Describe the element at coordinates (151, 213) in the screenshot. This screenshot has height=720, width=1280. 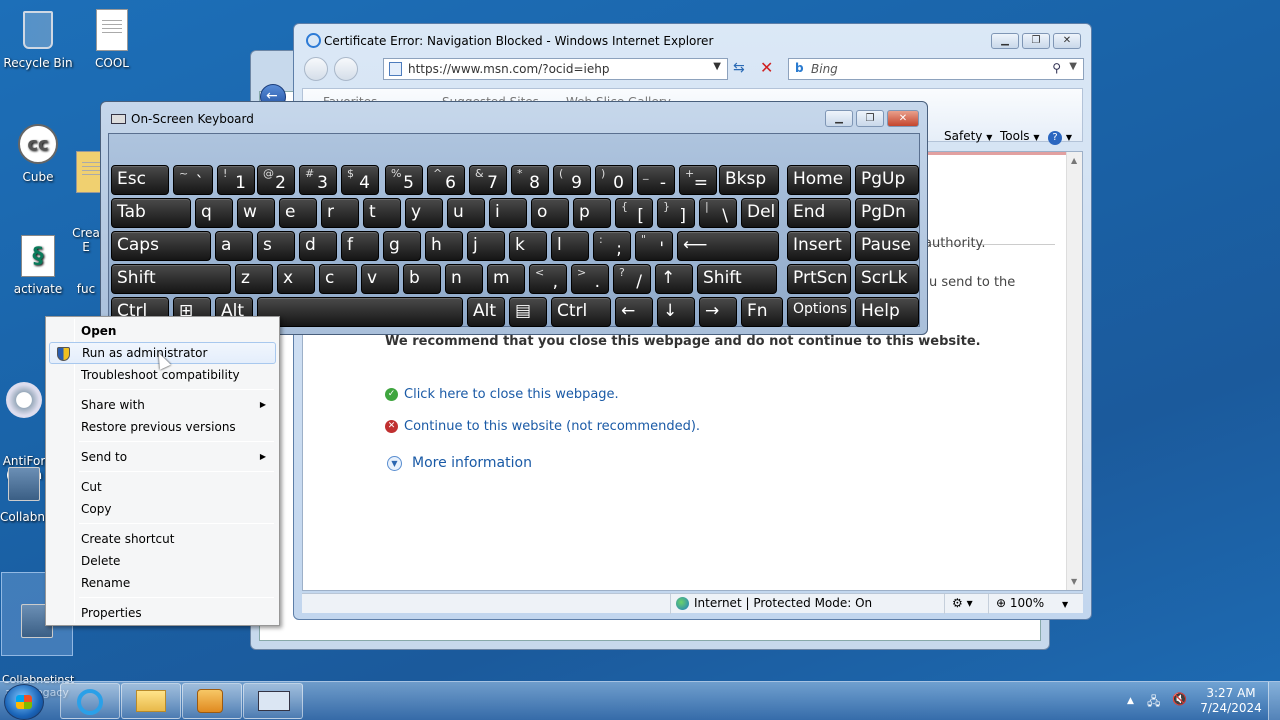
I see `key-tab: Tab` at that location.